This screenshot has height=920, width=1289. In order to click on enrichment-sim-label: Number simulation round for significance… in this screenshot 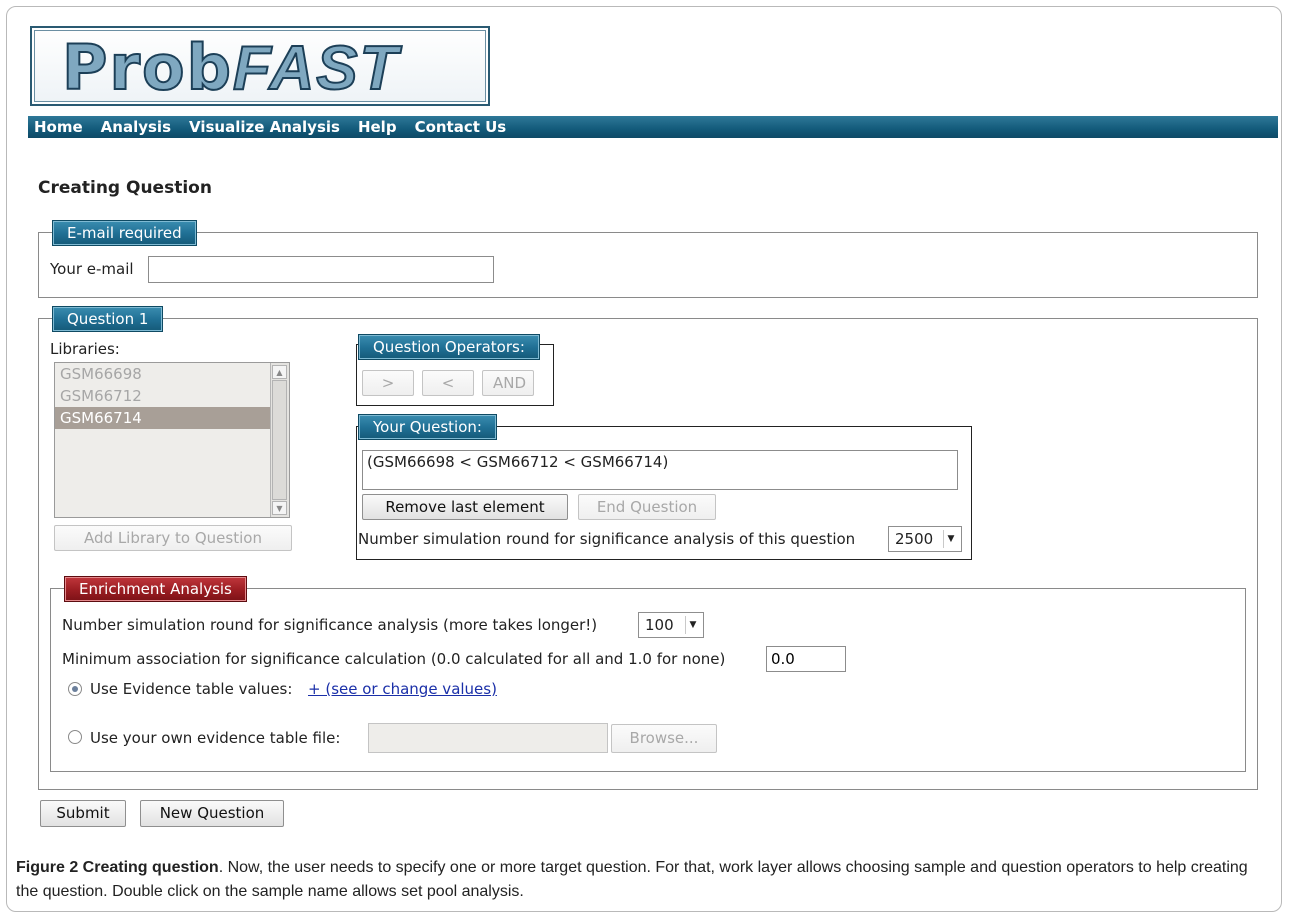, I will do `click(330, 625)`.